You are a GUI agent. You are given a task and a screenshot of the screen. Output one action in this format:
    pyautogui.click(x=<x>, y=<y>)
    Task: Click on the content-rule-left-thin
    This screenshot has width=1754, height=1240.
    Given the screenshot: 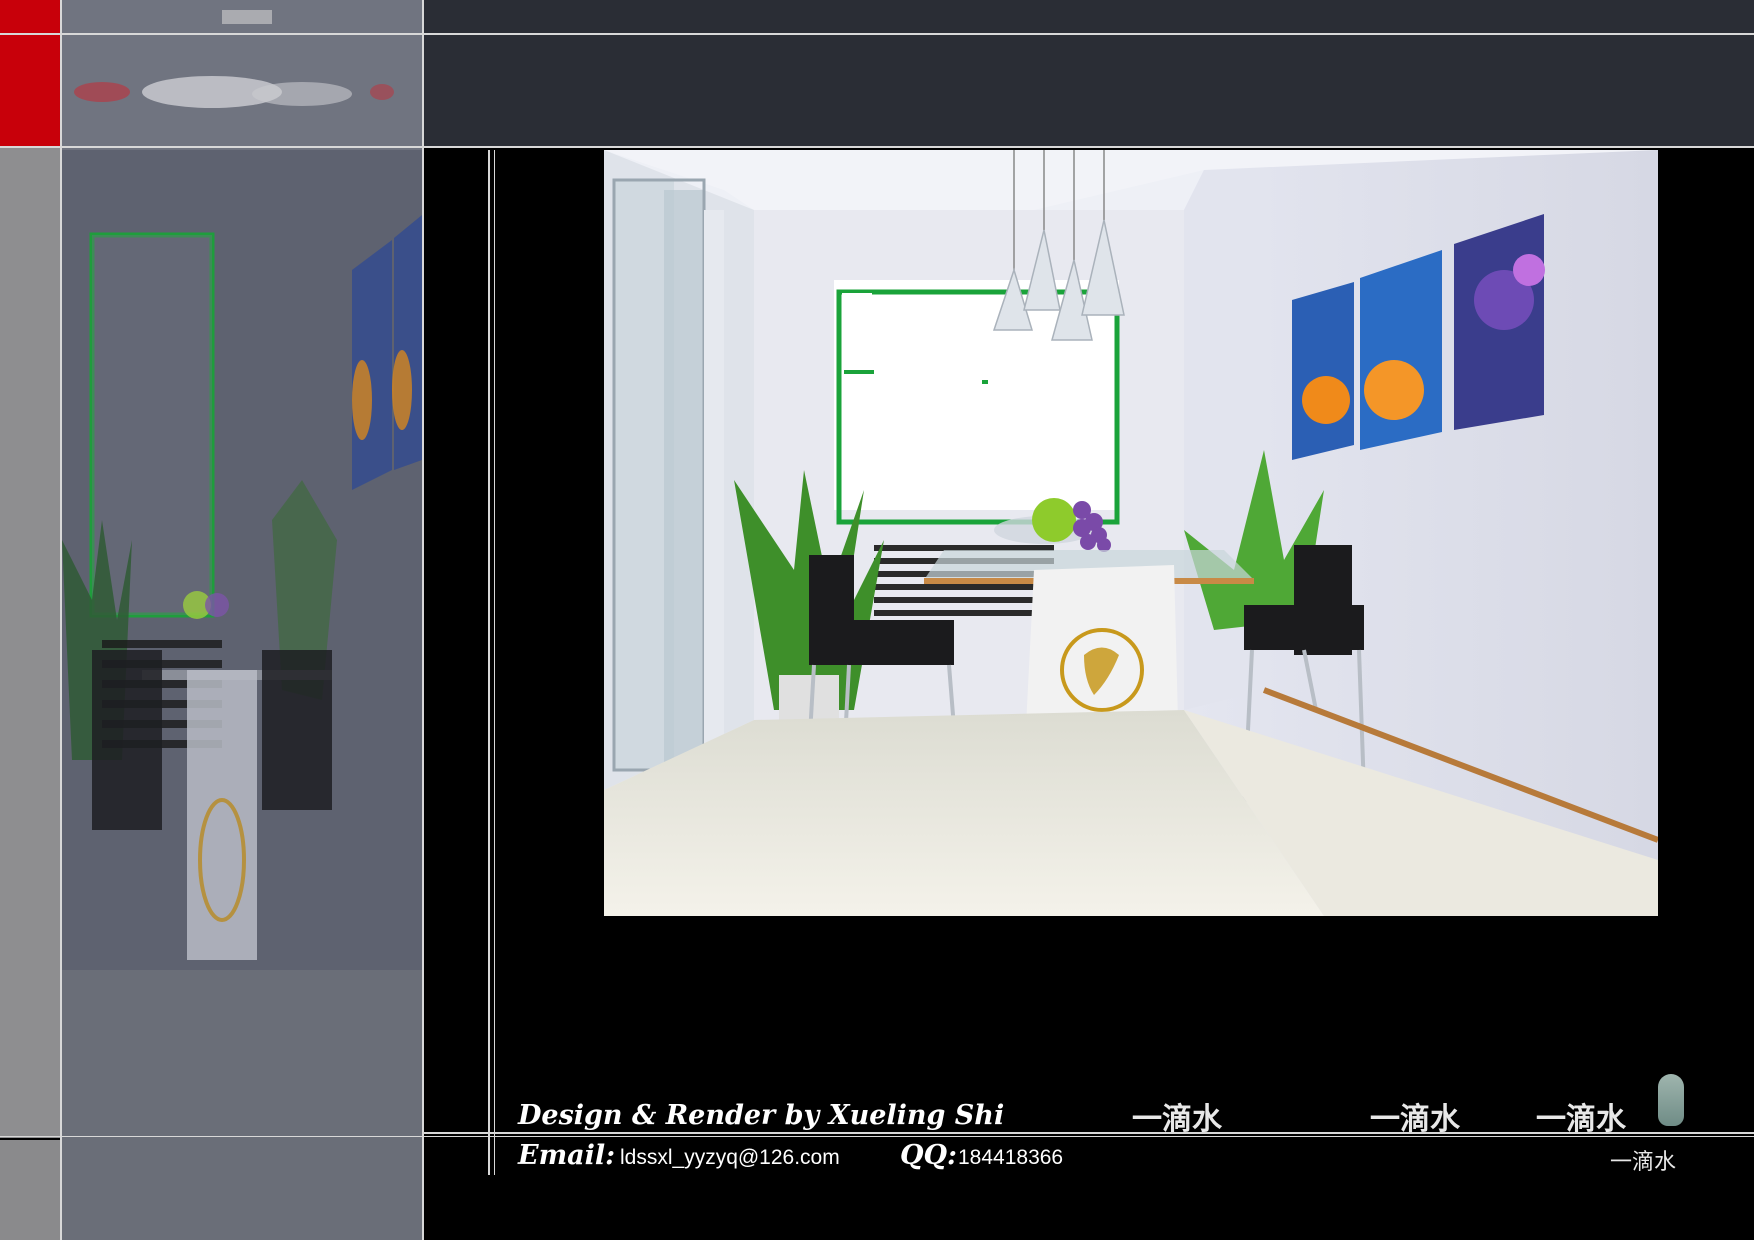 What is the action you would take?
    pyautogui.click(x=494, y=662)
    